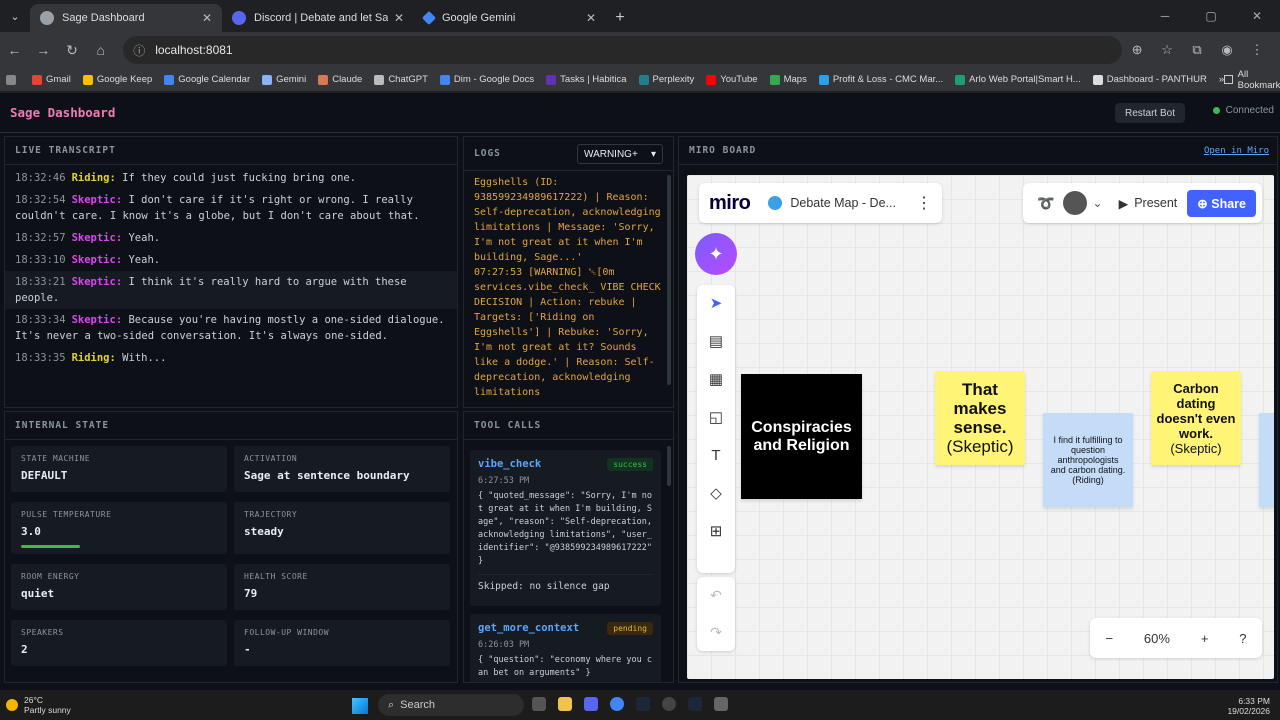  Describe the element at coordinates (139, 50) in the screenshot. I see `site-info-icon: ⓘ` at that location.